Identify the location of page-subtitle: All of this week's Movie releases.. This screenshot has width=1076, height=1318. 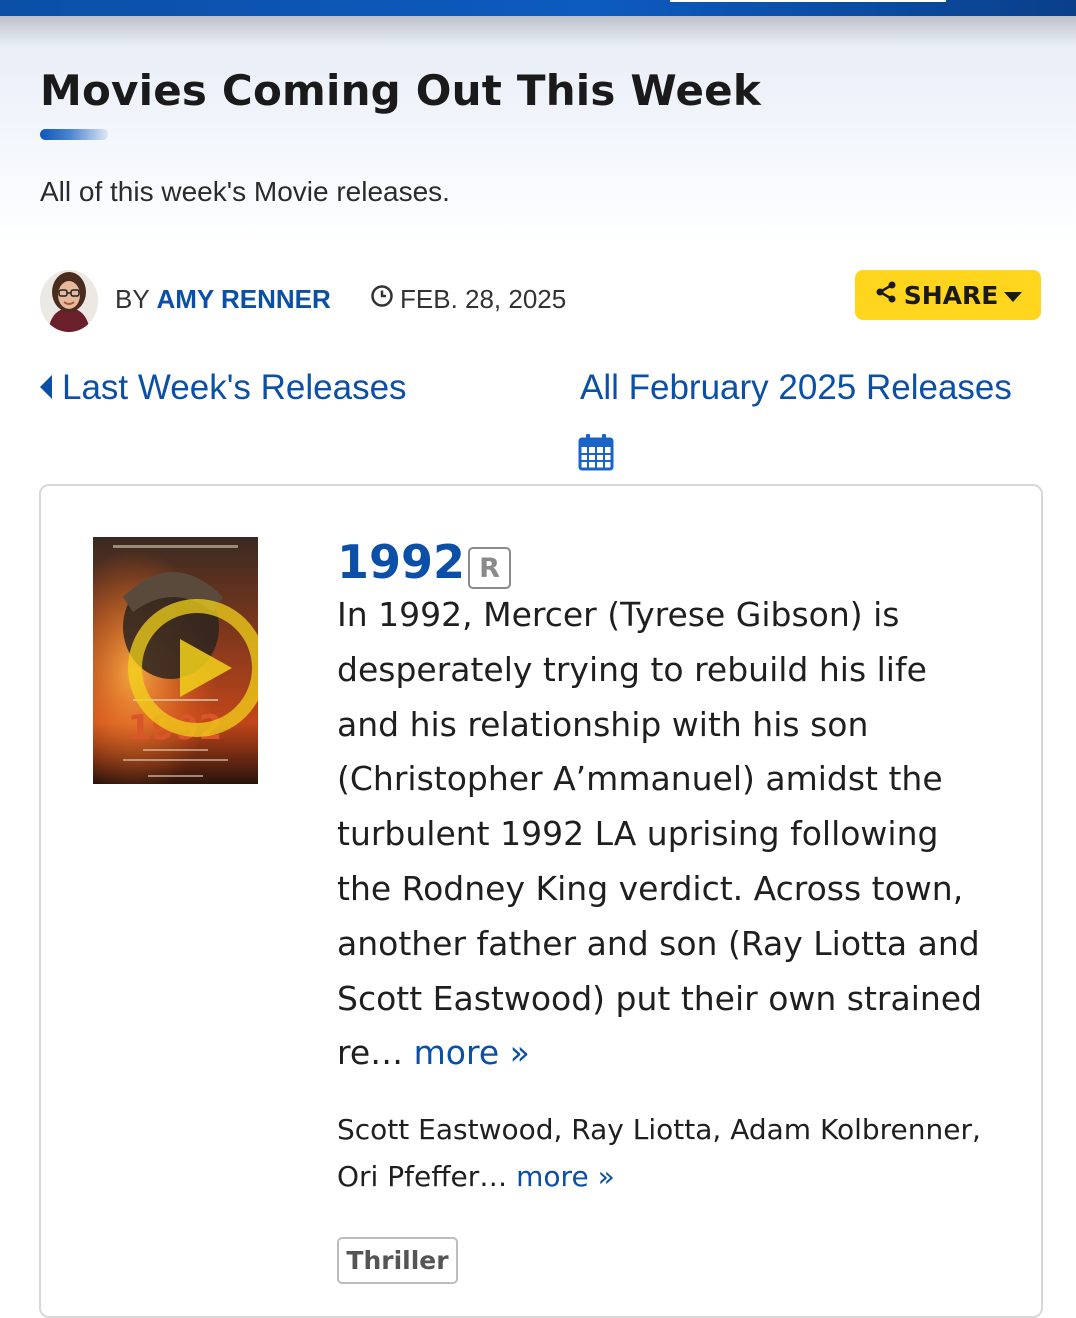
(245, 191).